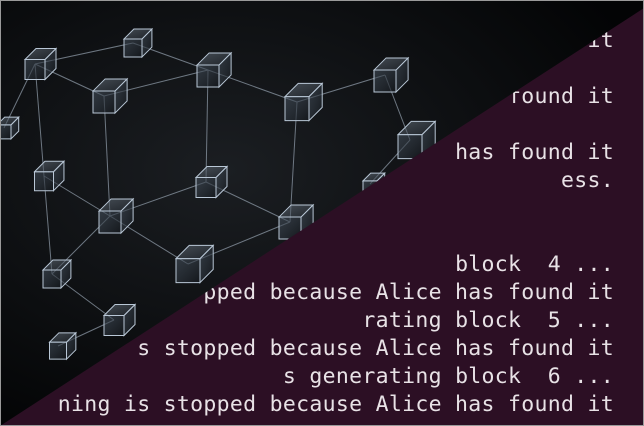 The height and width of the screenshot is (426, 644). Describe the element at coordinates (408, 292) in the screenshot. I see `terminal-line: pped because Alice has found it` at that location.